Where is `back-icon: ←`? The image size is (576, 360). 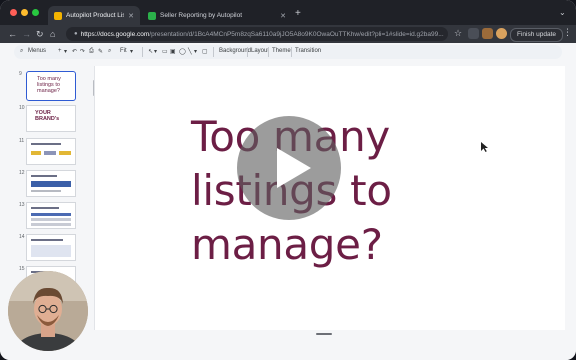
back-icon: ← is located at coordinates (12, 34).